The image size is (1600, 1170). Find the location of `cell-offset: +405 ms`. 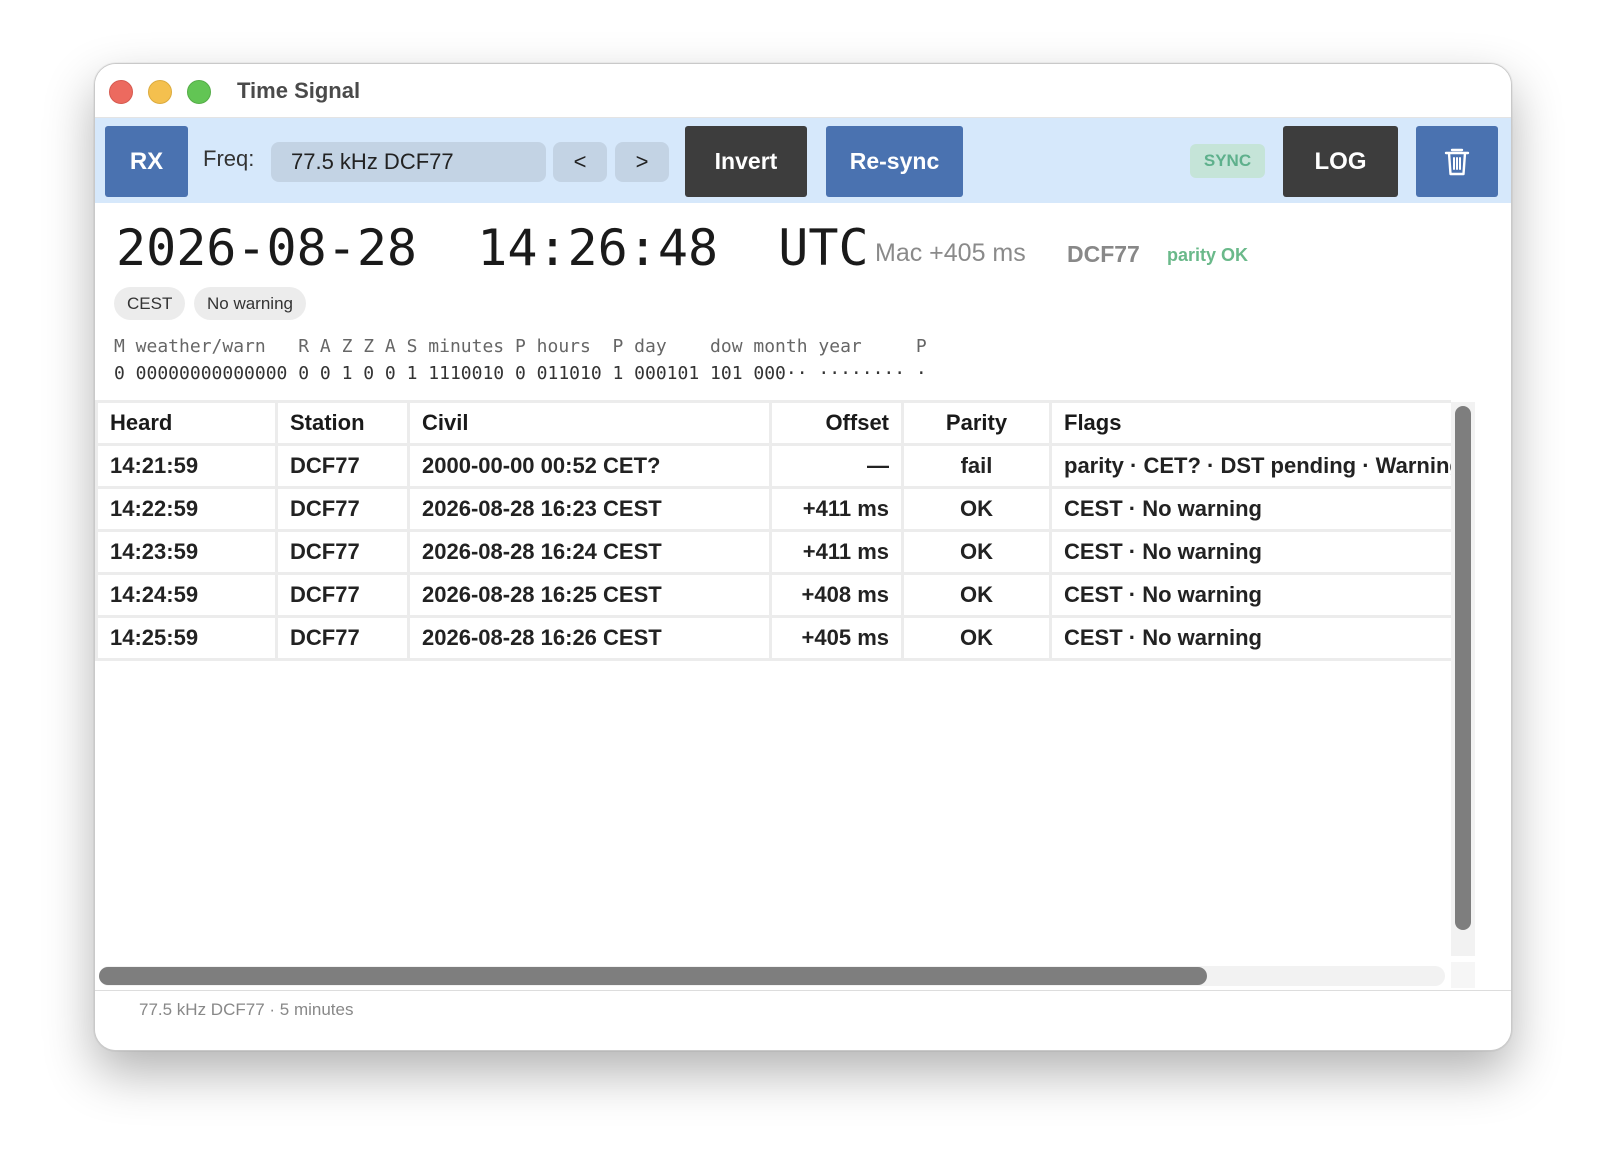

cell-offset: +405 ms is located at coordinates (836, 638).